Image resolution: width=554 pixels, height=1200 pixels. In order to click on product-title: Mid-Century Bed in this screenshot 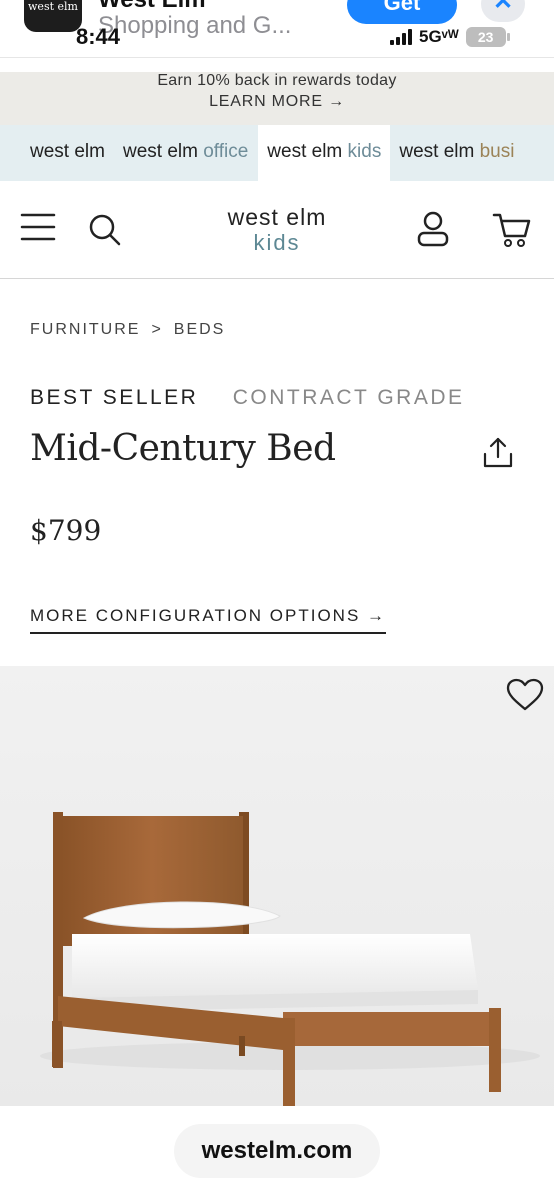, I will do `click(183, 448)`.